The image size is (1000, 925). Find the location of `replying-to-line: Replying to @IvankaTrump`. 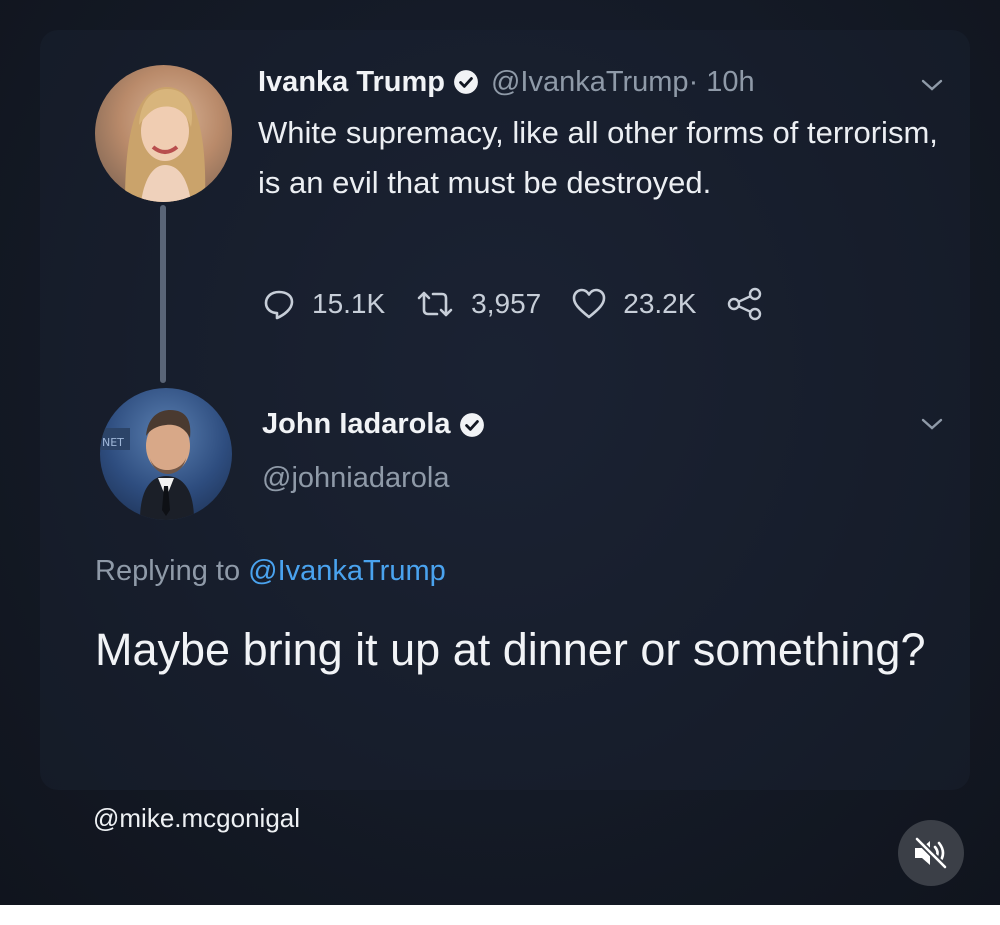

replying-to-line: Replying to @IvankaTrump is located at coordinates (270, 571).